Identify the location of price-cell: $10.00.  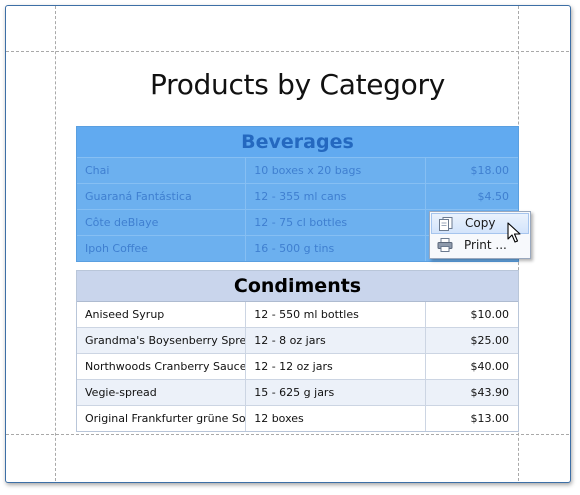
(489, 314).